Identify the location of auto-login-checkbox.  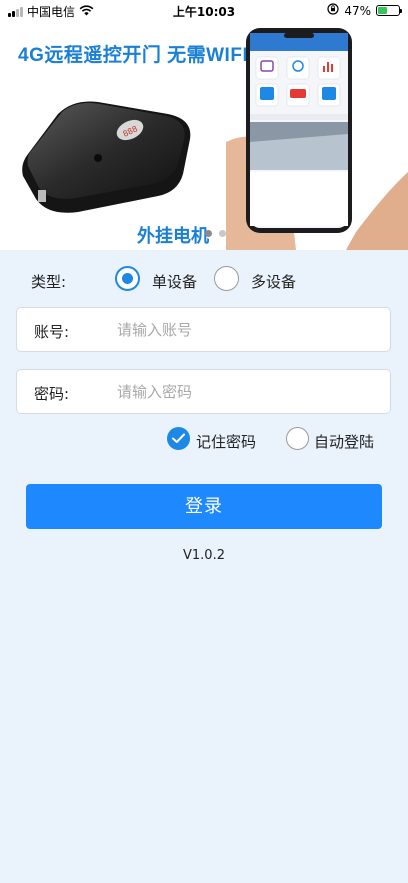
(297, 438).